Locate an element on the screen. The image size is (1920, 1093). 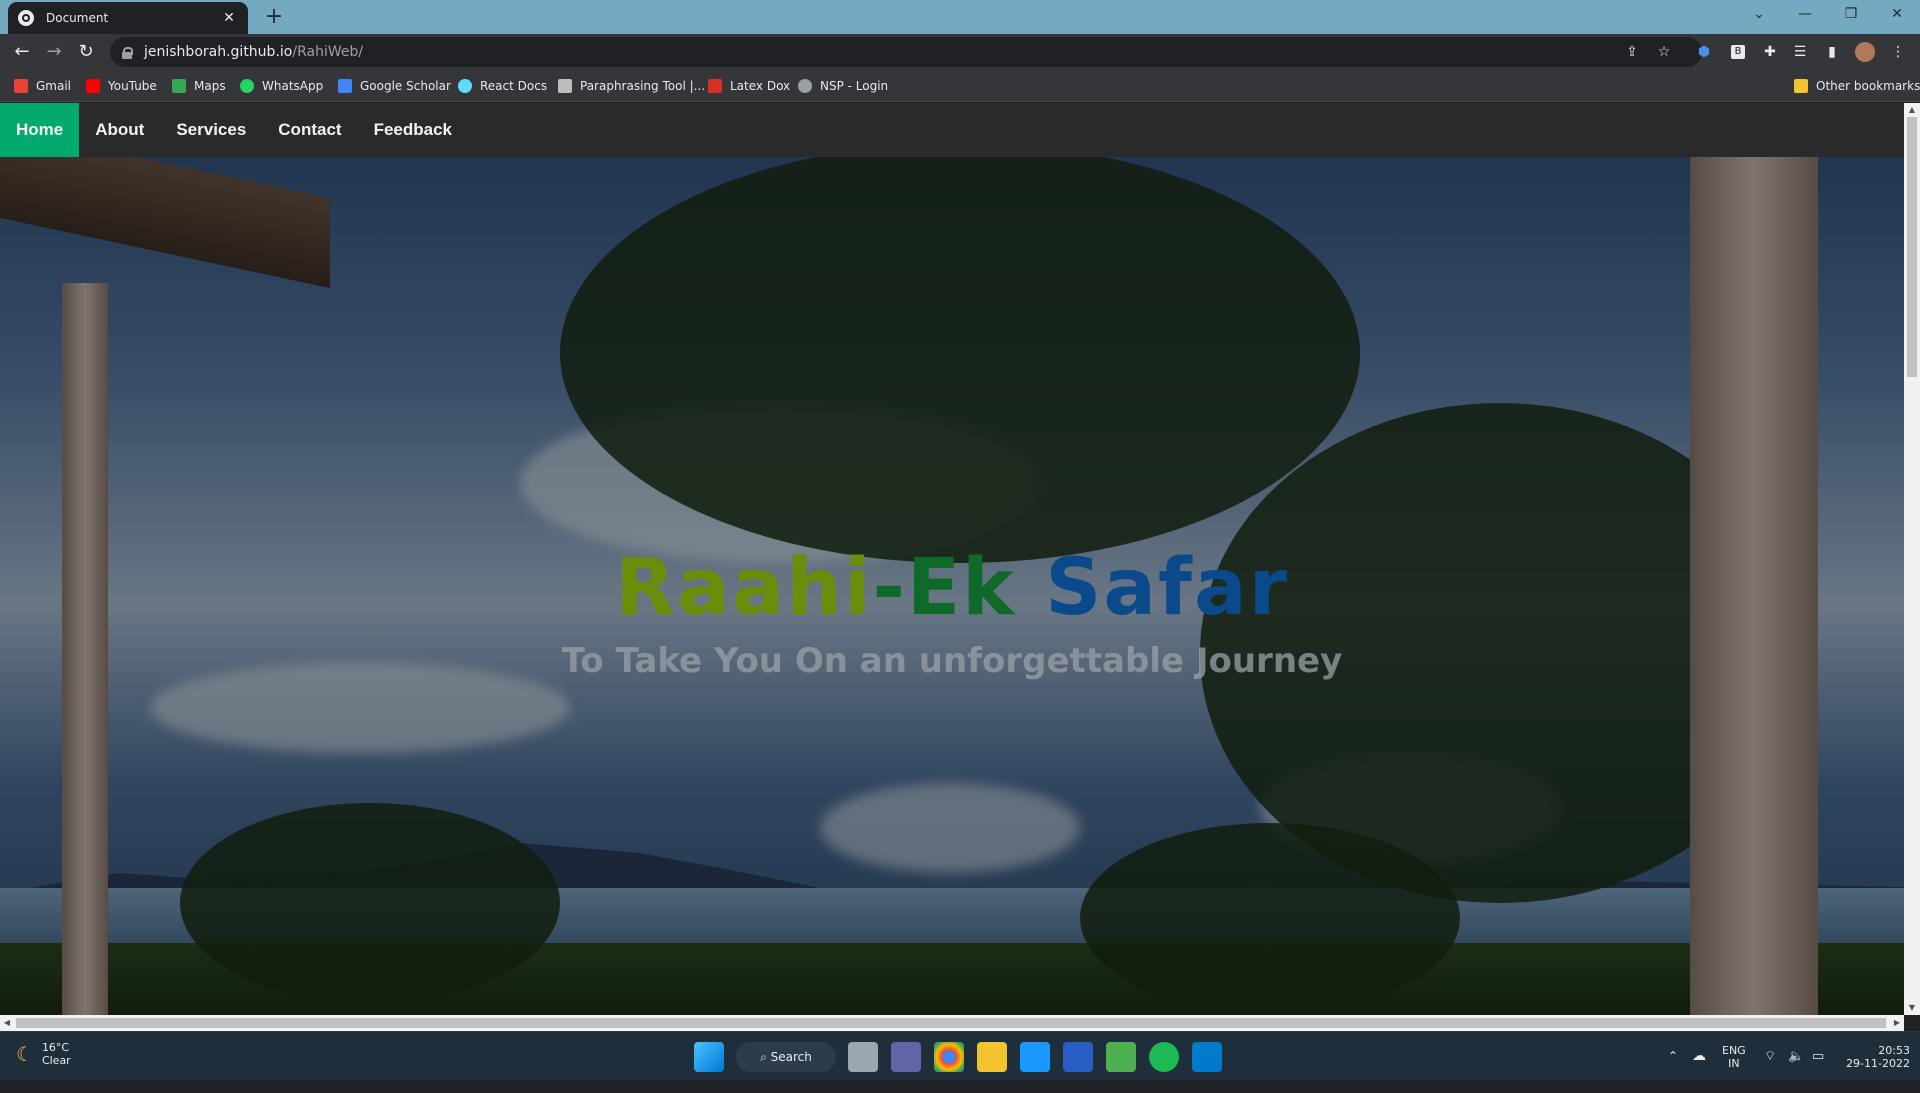
cloud-icon: ☁ is located at coordinates (1699, 1056).